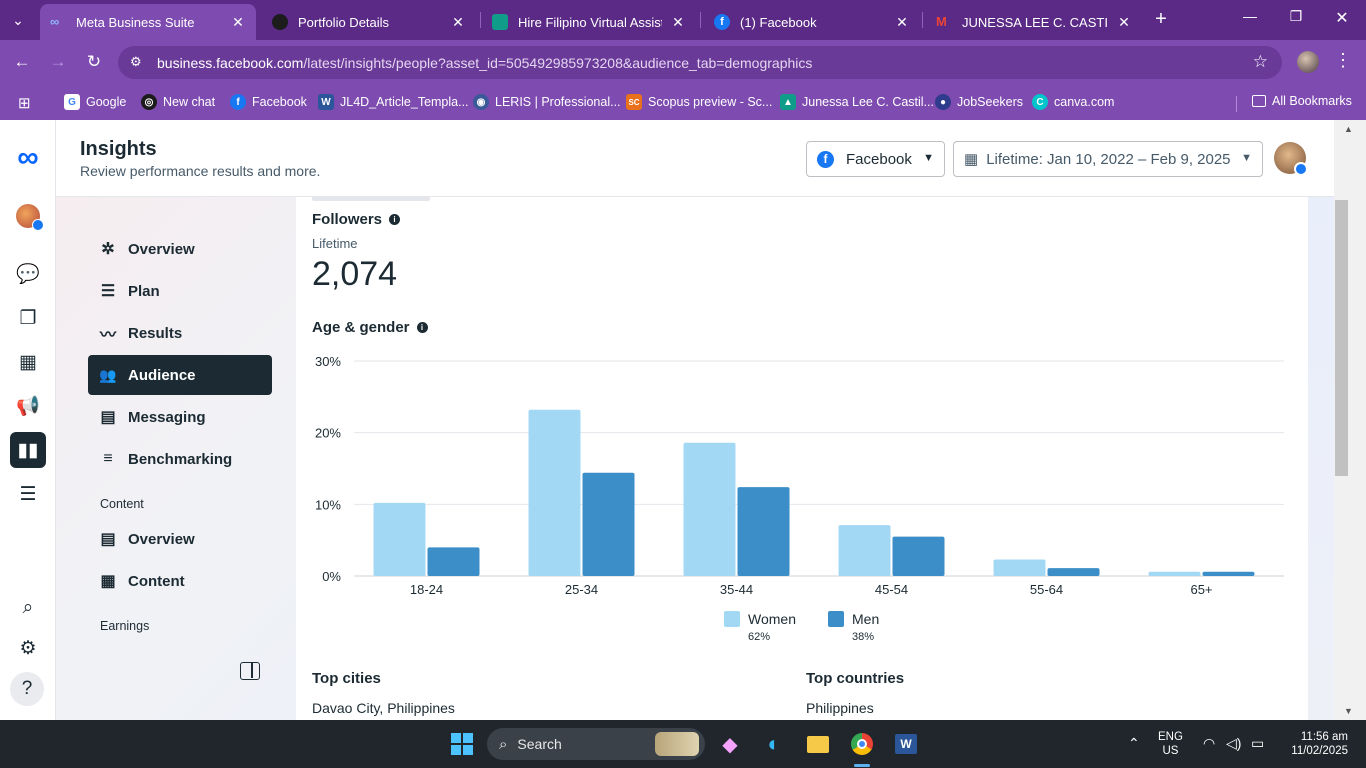 This screenshot has width=1366, height=768. What do you see at coordinates (268, 102) in the screenshot?
I see `bookmark-facebook: f Facebook` at bounding box center [268, 102].